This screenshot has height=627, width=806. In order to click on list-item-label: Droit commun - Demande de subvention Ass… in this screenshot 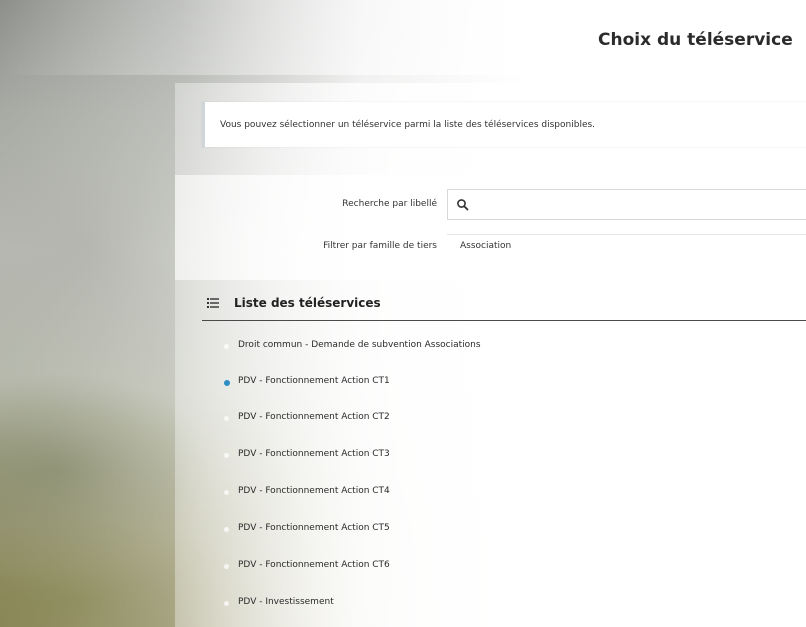, I will do `click(359, 345)`.